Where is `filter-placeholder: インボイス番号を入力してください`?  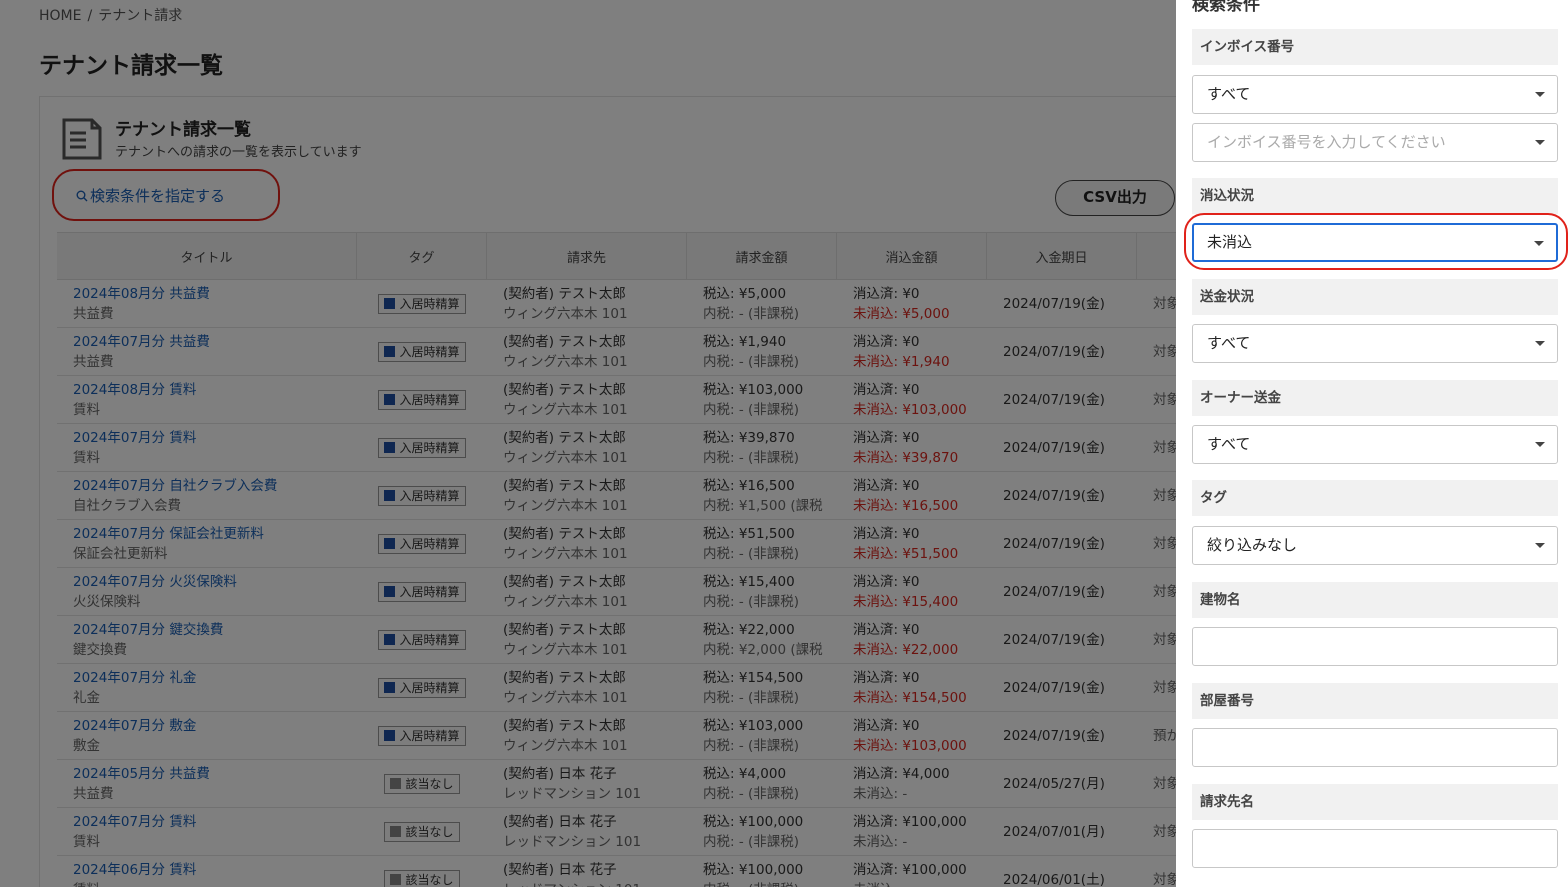 filter-placeholder: インボイス番号を入力してください is located at coordinates (1326, 142).